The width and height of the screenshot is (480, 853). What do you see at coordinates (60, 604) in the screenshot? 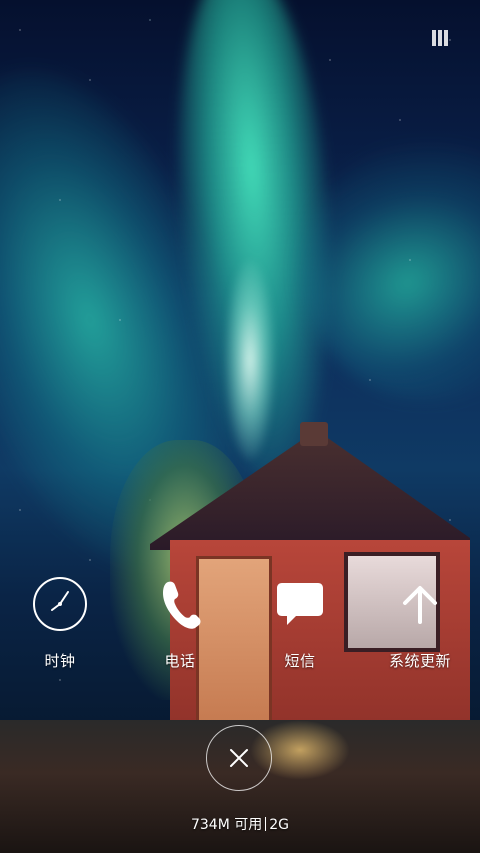
I see `clock-icon` at bounding box center [60, 604].